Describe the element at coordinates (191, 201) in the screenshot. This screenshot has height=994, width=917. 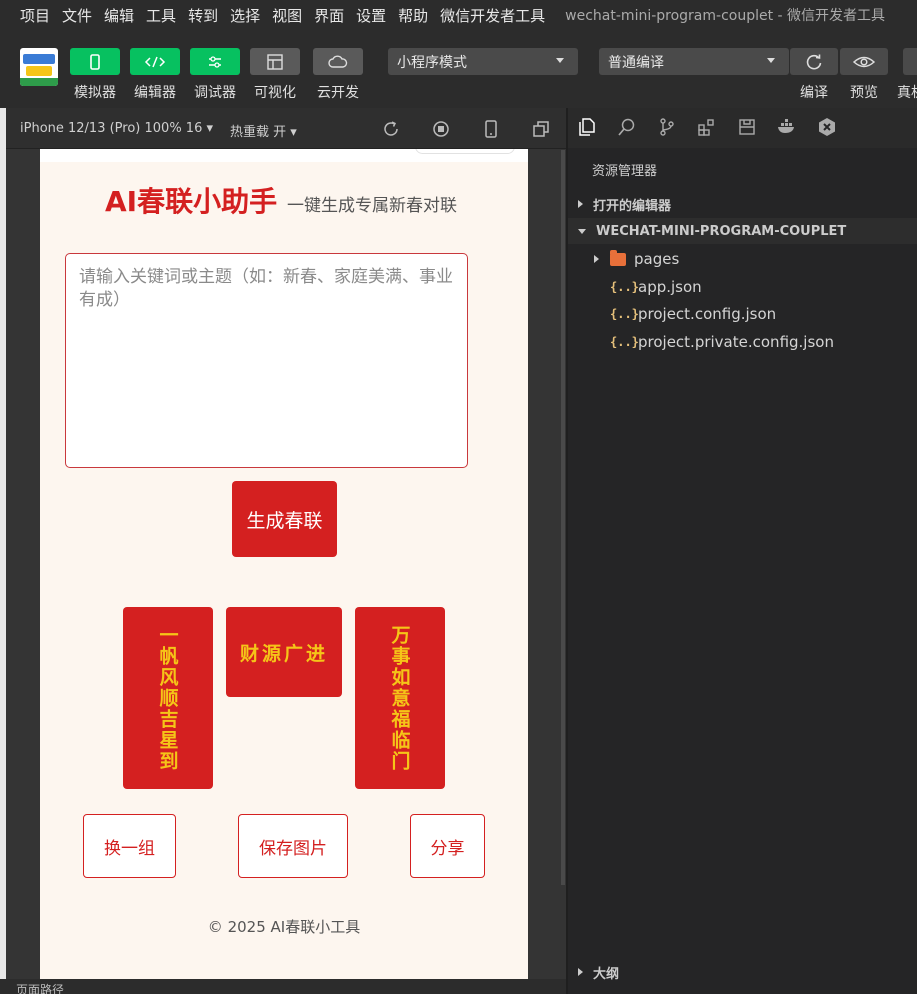
I see `app-title: AI春联小助手` at that location.